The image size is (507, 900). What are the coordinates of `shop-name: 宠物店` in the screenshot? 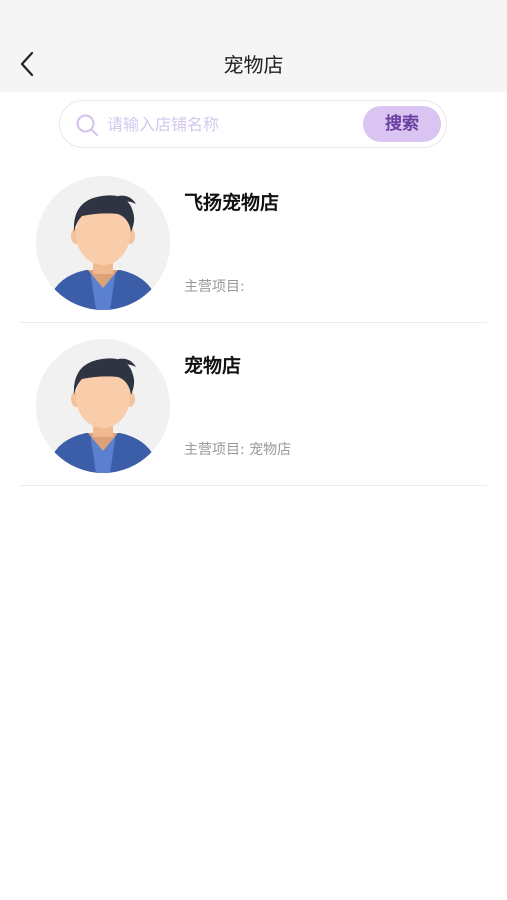 It's located at (213, 366).